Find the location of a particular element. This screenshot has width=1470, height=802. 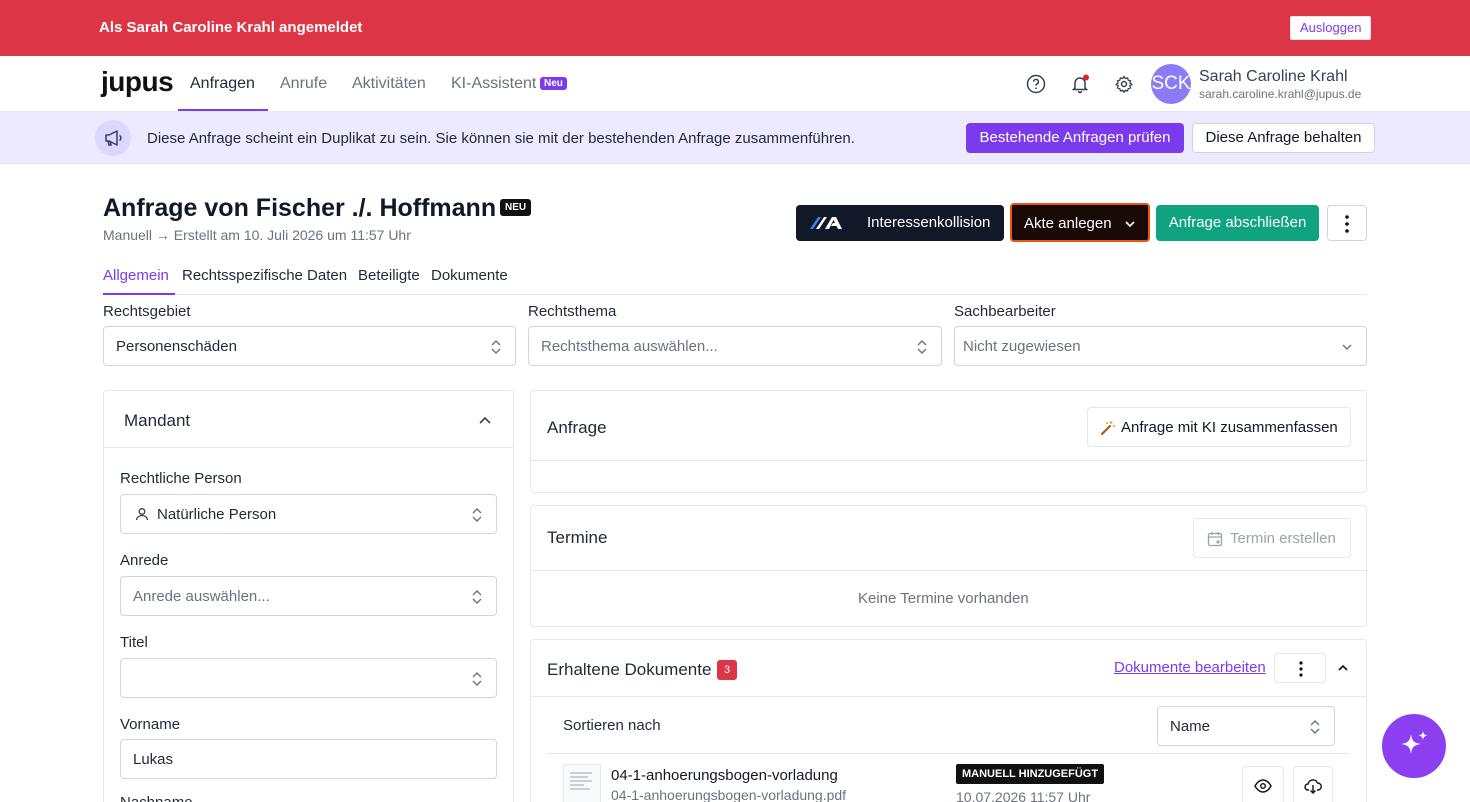

nav-tab-ki-assistent: KI-Assistent is located at coordinates (493, 84).